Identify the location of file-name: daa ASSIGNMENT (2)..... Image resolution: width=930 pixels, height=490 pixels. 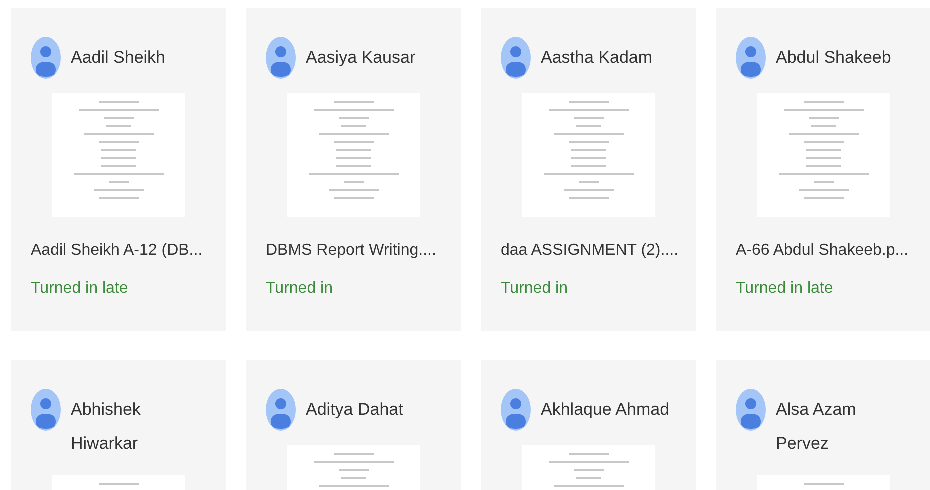
(588, 251).